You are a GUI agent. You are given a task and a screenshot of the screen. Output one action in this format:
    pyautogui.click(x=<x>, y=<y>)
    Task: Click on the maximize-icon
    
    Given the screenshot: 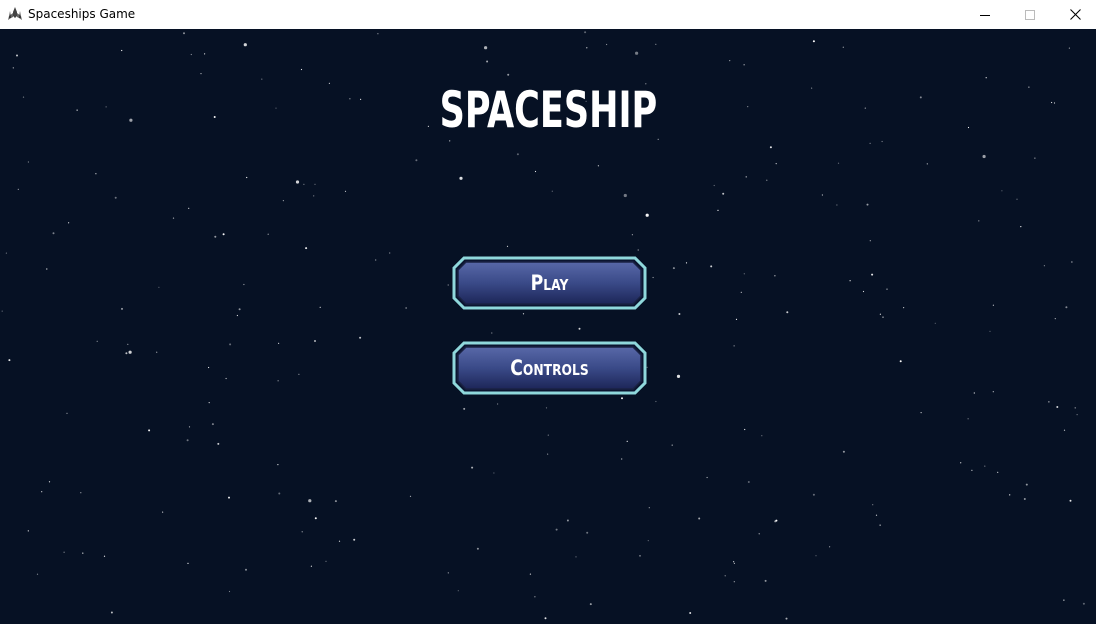 What is the action you would take?
    pyautogui.click(x=1030, y=14)
    